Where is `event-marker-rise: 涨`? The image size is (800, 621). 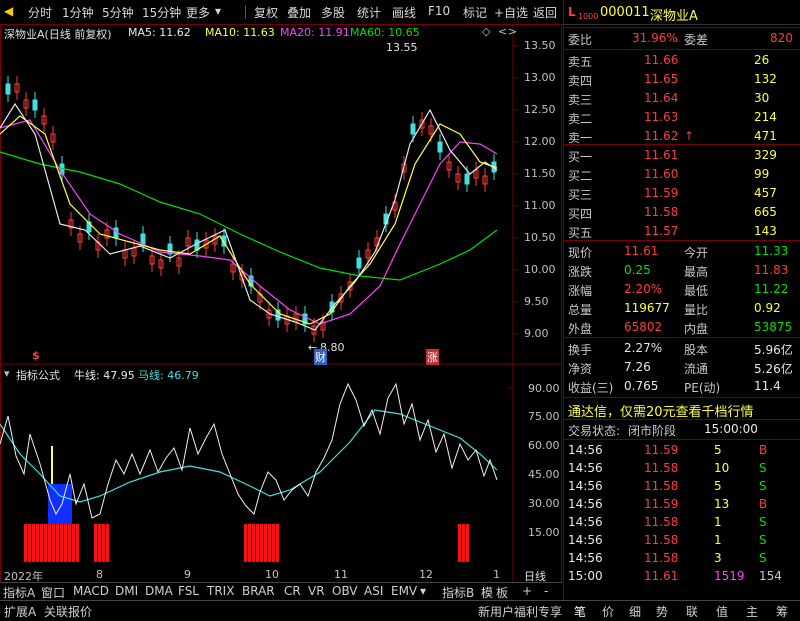
event-marker-rise: 涨 is located at coordinates (432, 357).